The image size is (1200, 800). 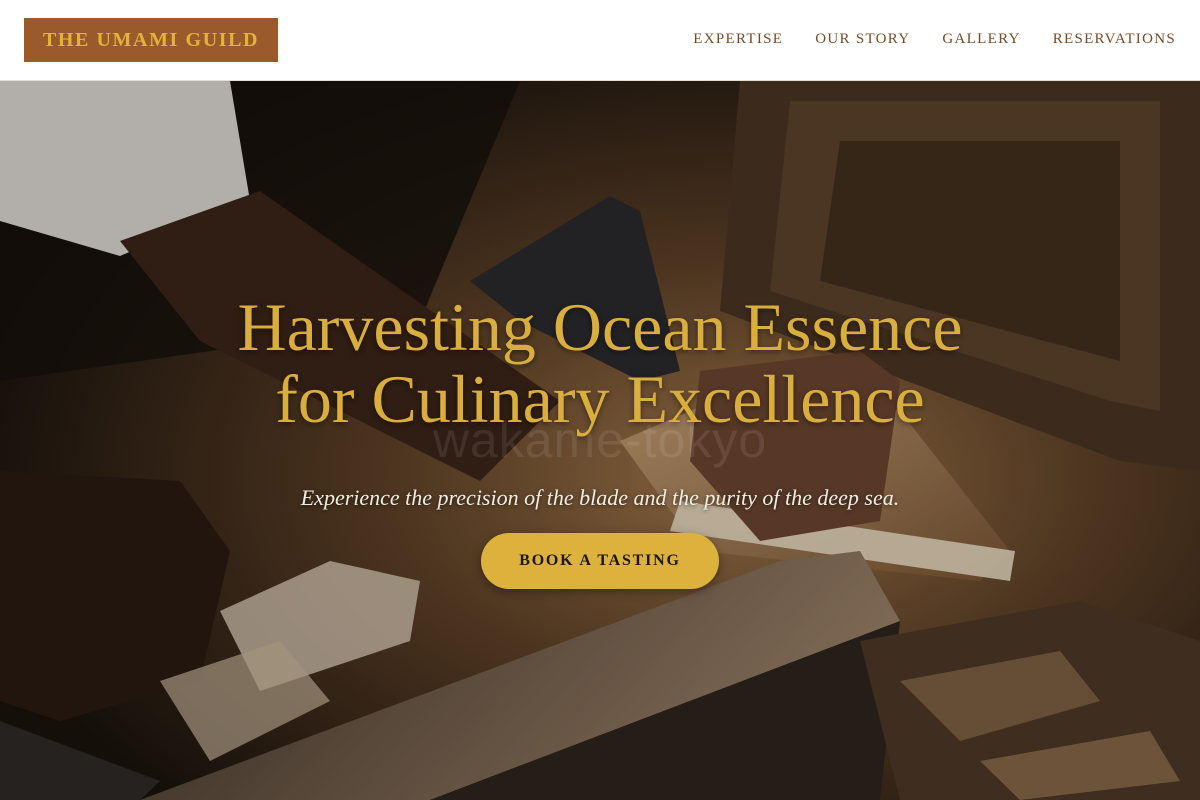 What do you see at coordinates (1114, 39) in the screenshot?
I see `nav-link-reservations: RESERVATIONS` at bounding box center [1114, 39].